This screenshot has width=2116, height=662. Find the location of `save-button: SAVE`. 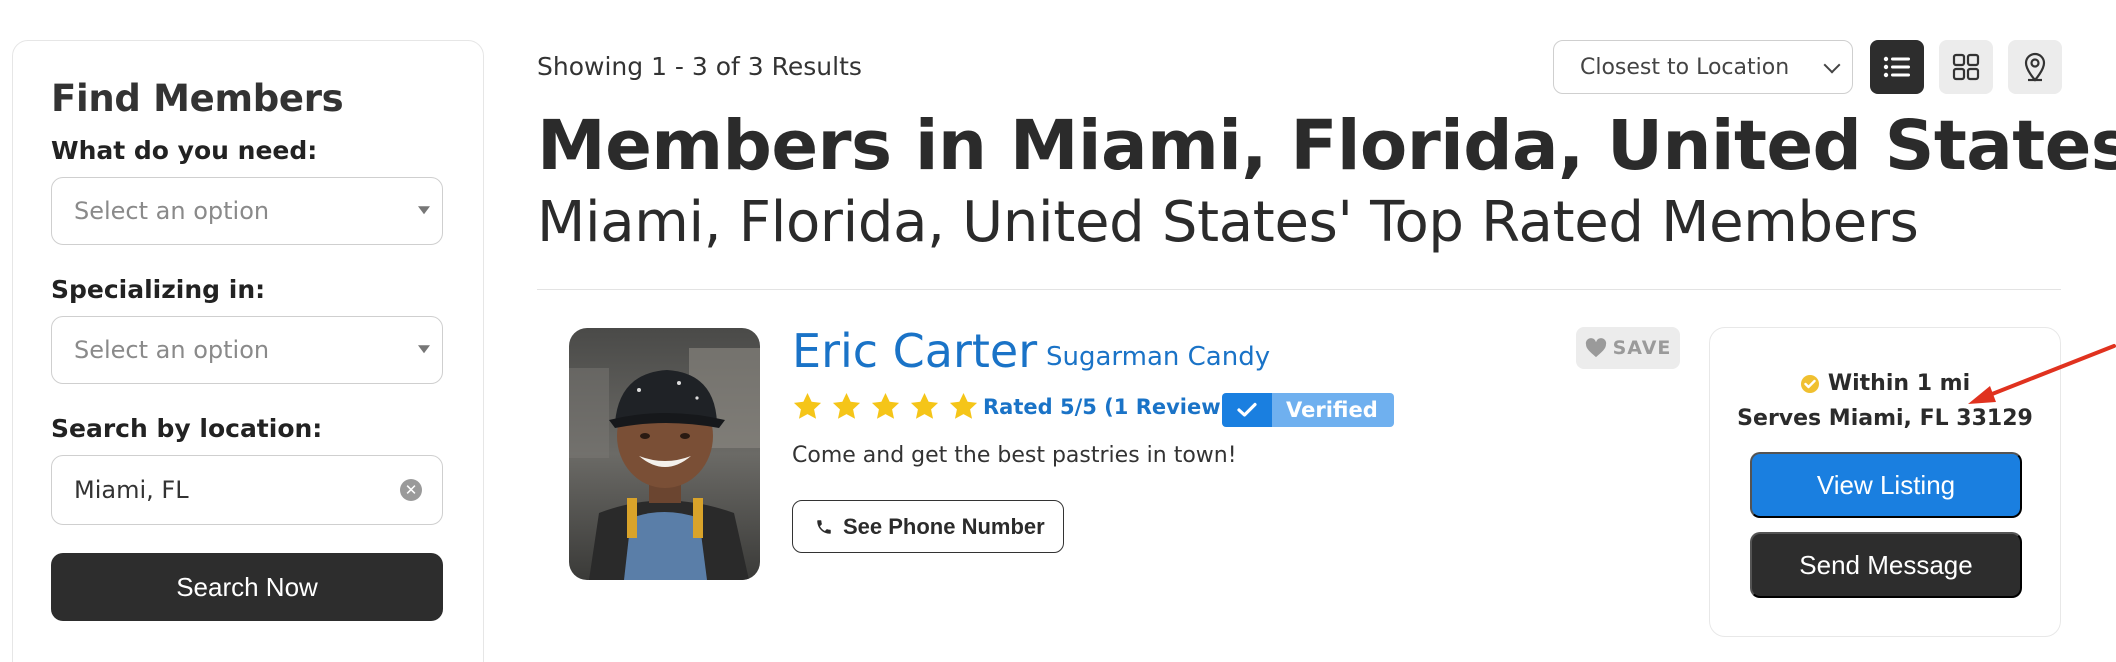

save-button: SAVE is located at coordinates (1628, 348).